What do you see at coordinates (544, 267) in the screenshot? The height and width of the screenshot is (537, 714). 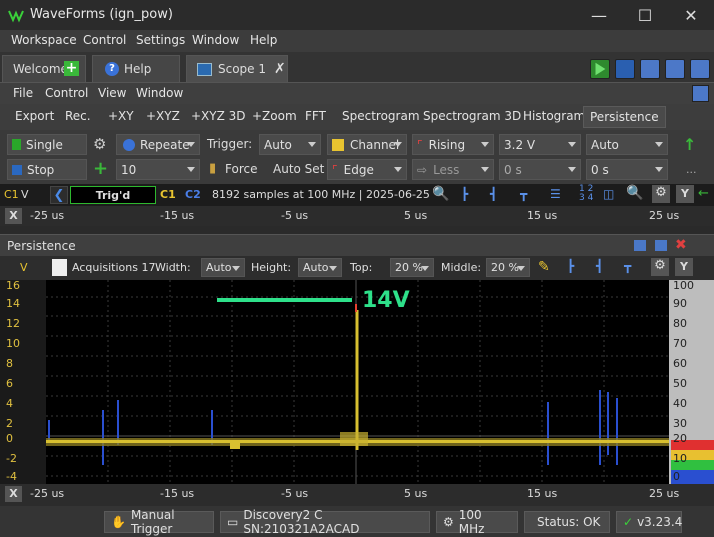 I see `broom-icon: ✎` at bounding box center [544, 267].